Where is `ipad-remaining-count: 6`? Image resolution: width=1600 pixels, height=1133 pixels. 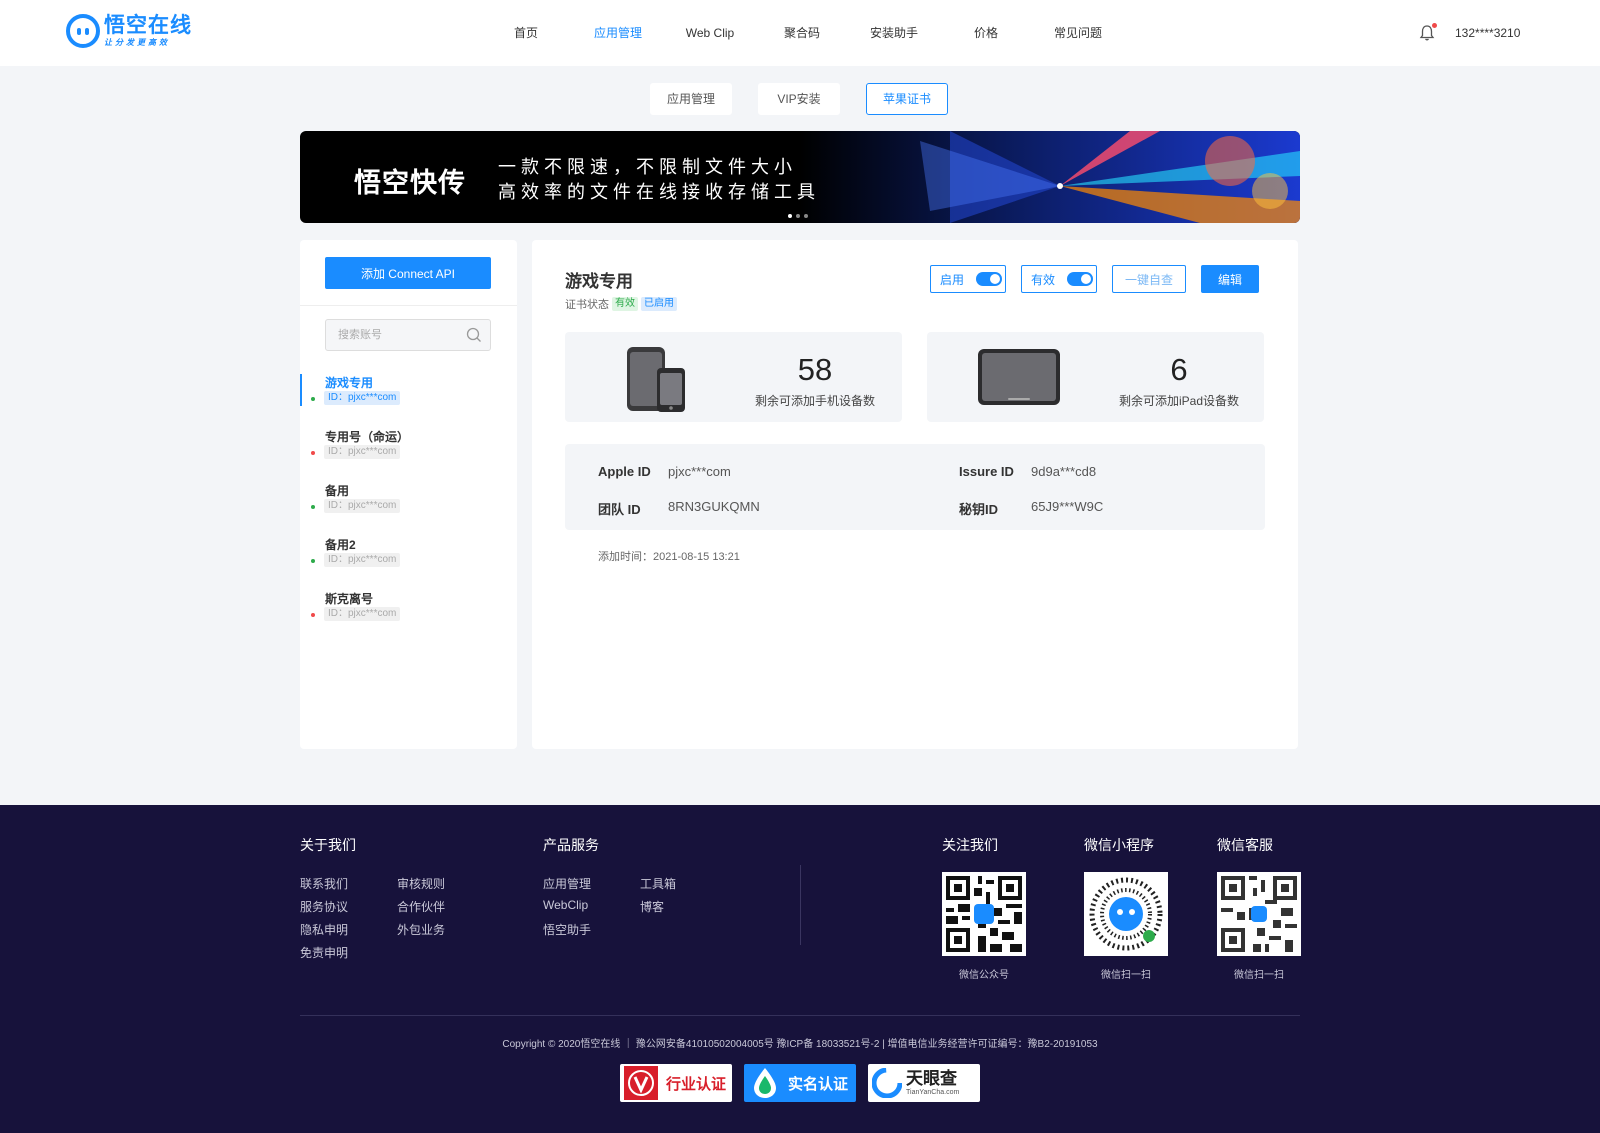 ipad-remaining-count: 6 is located at coordinates (1179, 369).